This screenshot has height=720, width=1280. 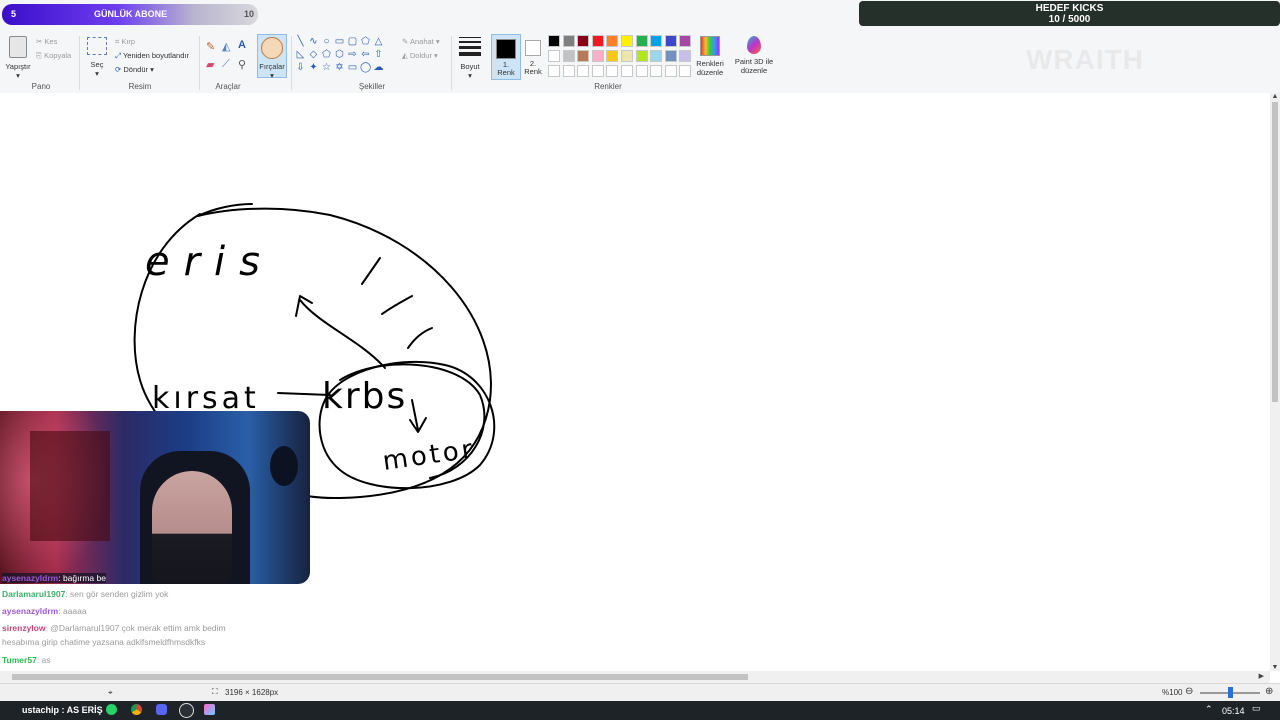 I want to click on vertical-scroll-thumb, so click(x=1275, y=252).